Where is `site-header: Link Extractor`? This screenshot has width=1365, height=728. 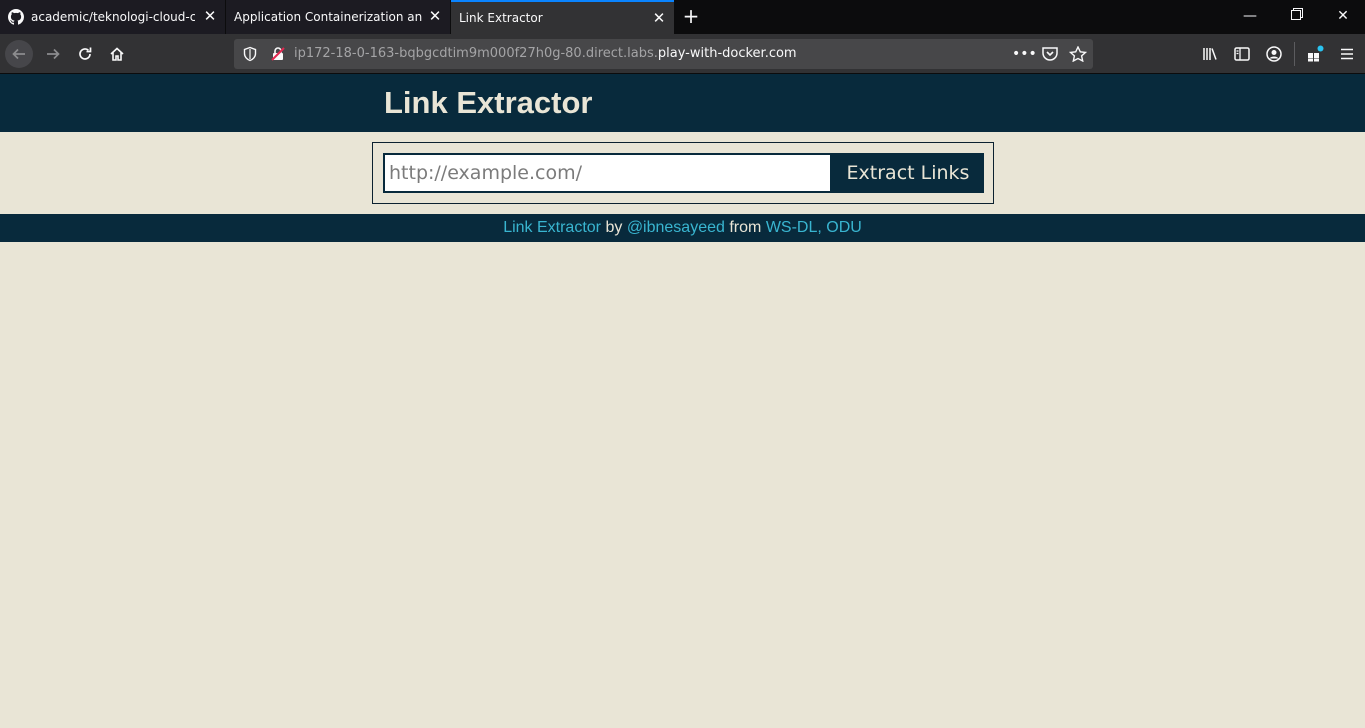
site-header: Link Extractor is located at coordinates (682, 103).